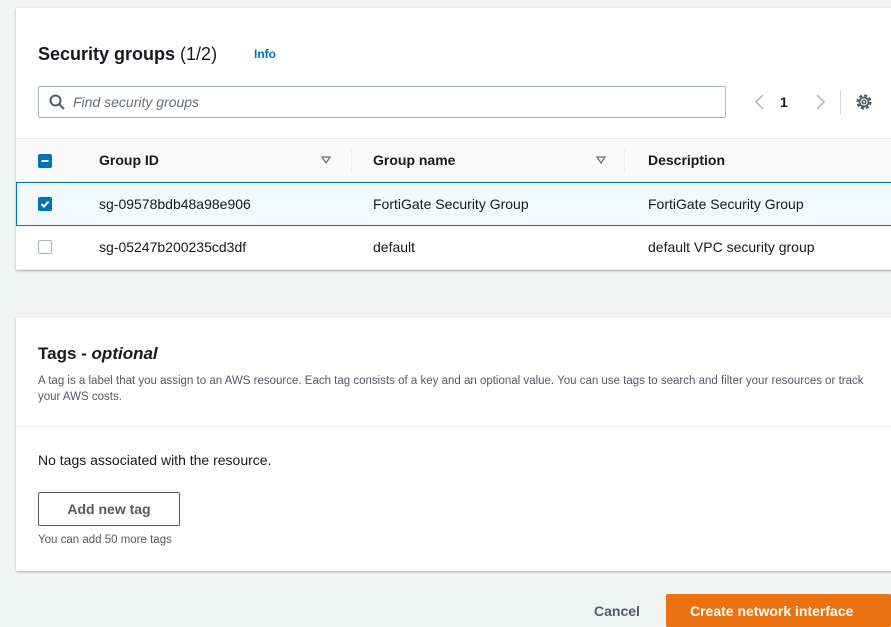 The height and width of the screenshot is (627, 891). What do you see at coordinates (864, 102) in the screenshot?
I see `gear-icon` at bounding box center [864, 102].